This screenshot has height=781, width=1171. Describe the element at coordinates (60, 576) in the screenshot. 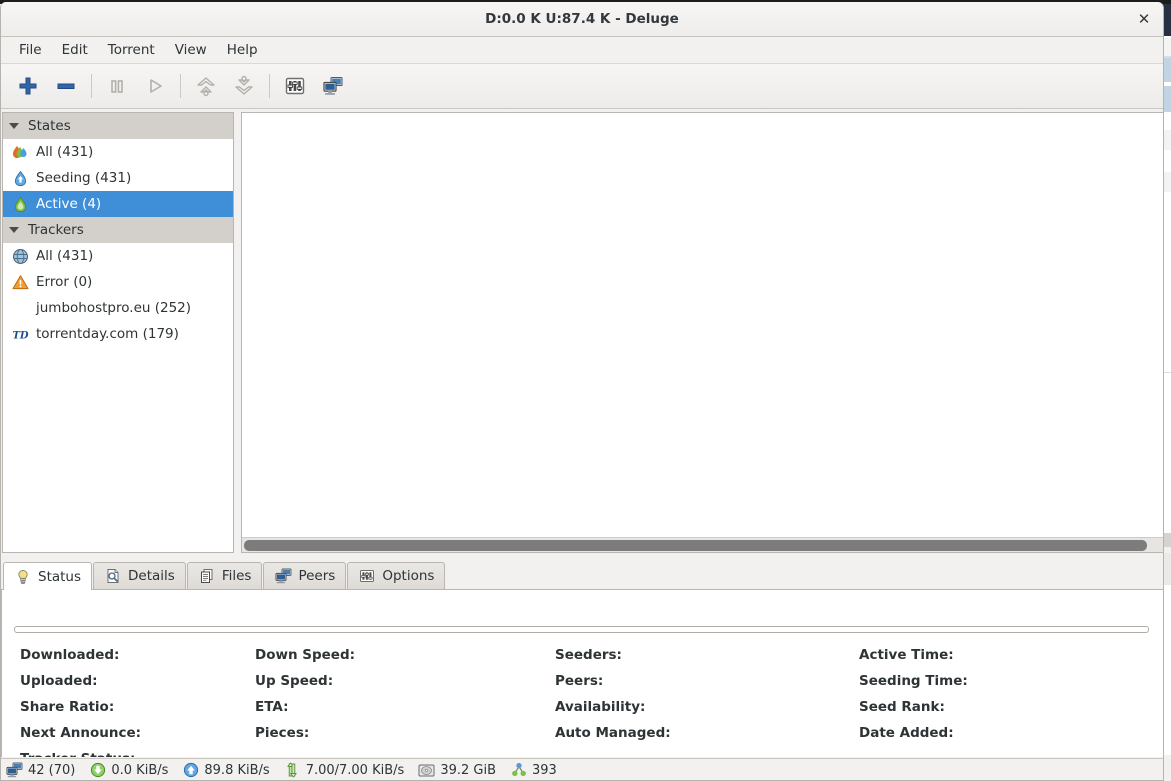

I see `tab-label: Status` at that location.